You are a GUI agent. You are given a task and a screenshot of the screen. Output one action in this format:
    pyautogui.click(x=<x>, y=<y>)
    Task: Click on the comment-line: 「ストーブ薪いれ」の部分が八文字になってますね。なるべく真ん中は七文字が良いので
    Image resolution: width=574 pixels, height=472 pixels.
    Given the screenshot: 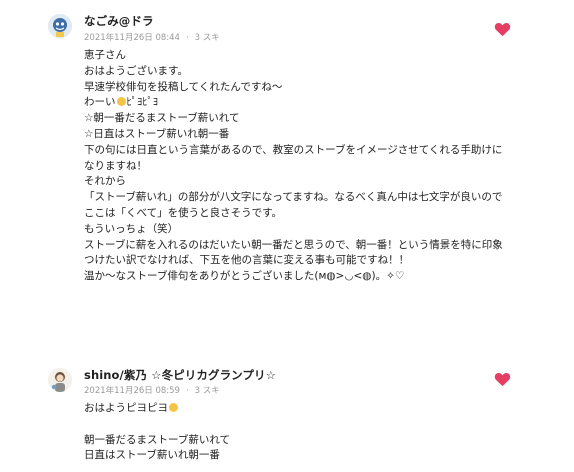 What is the action you would take?
    pyautogui.click(x=293, y=197)
    